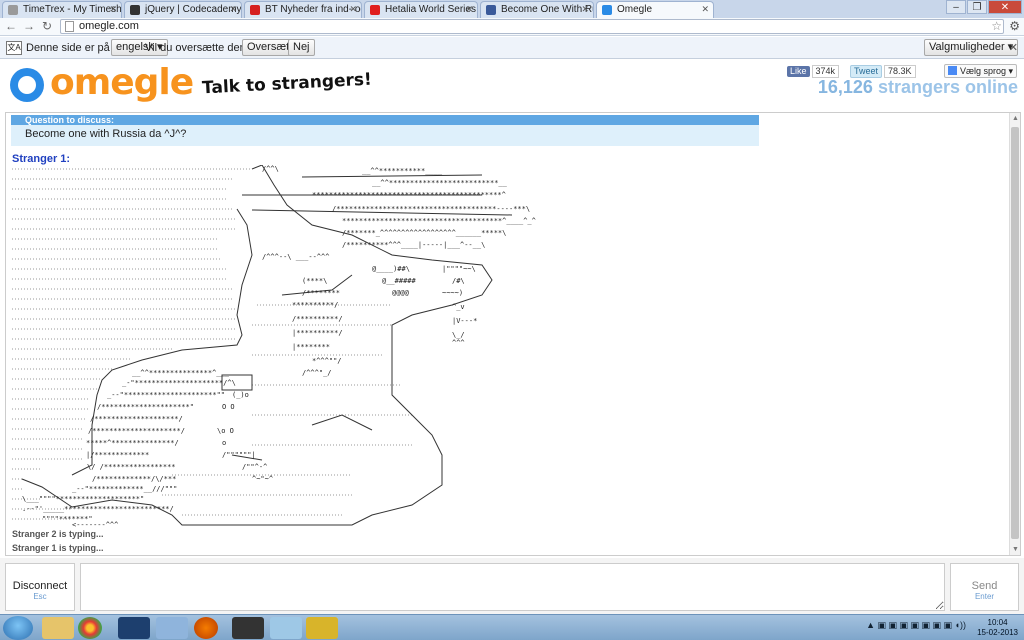  Describe the element at coordinates (967, 47) in the screenshot. I see `options-label: Valgmuligheder` at that location.